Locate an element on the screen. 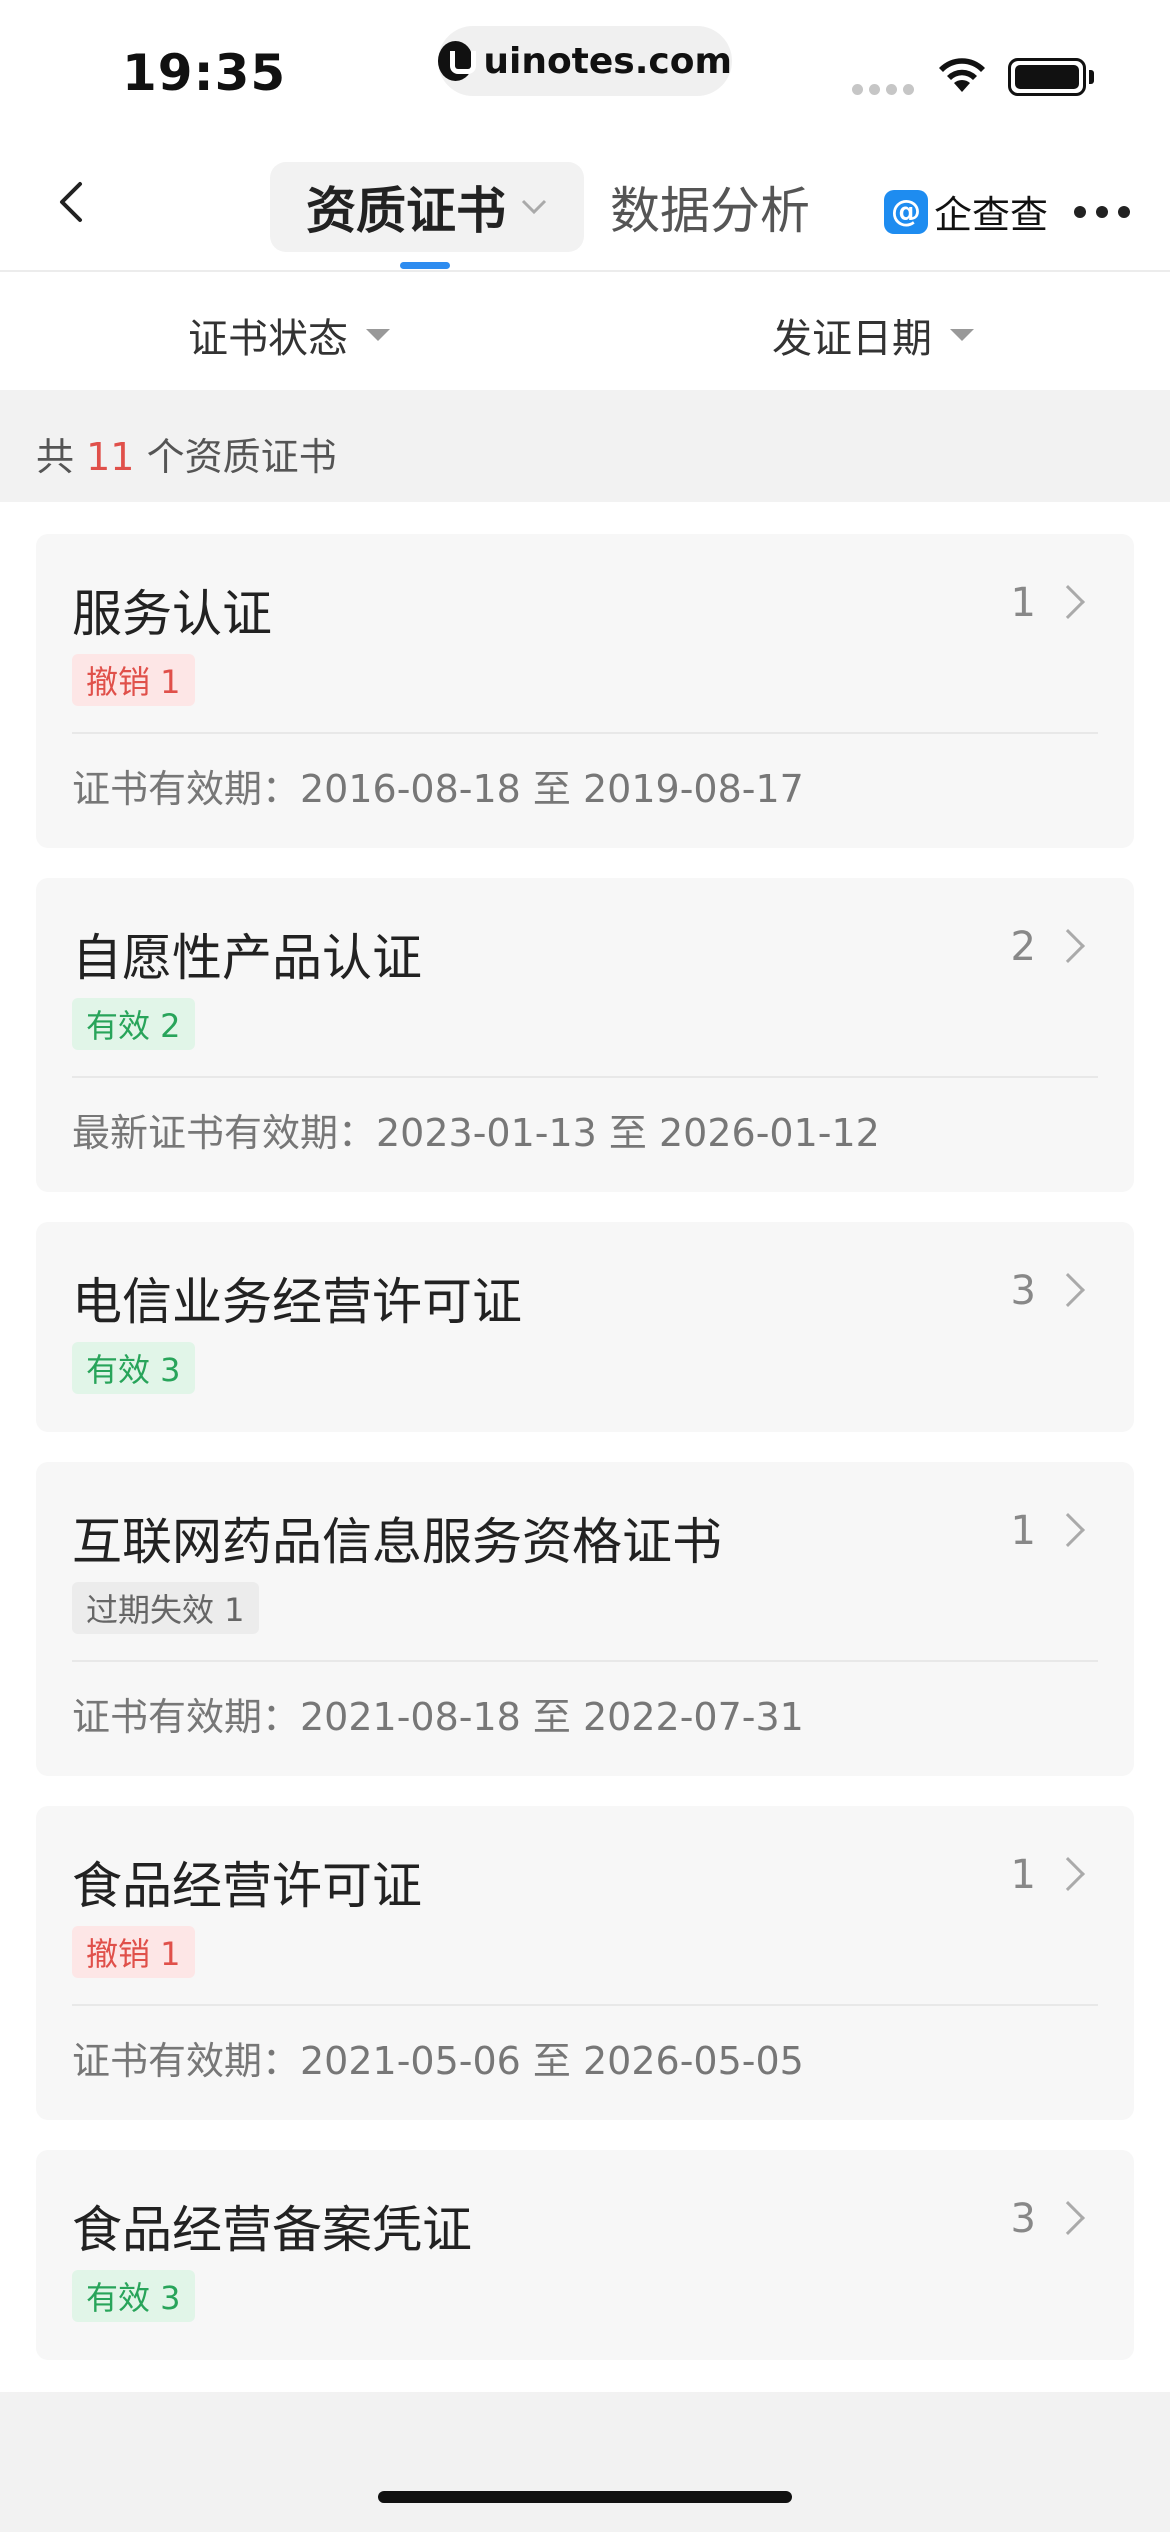 The height and width of the screenshot is (2532, 1170). tab-certificates: 资质证书 is located at coordinates (427, 207).